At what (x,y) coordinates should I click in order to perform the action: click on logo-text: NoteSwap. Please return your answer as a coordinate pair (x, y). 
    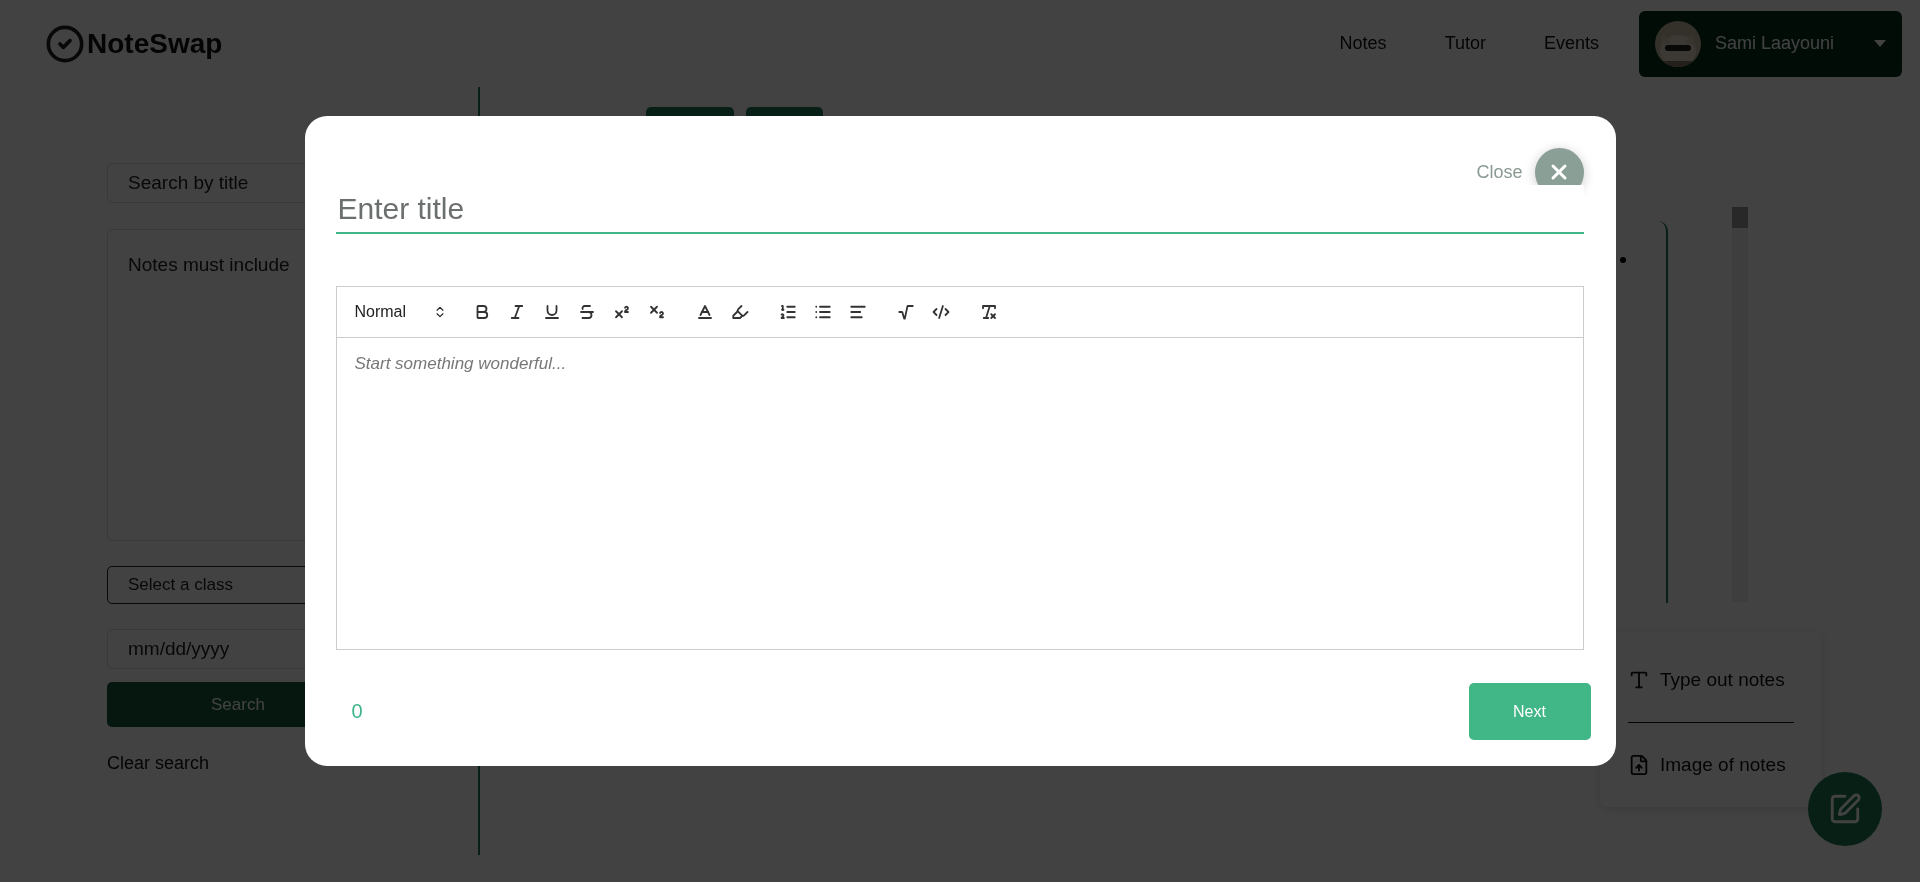
    Looking at the image, I should click on (155, 43).